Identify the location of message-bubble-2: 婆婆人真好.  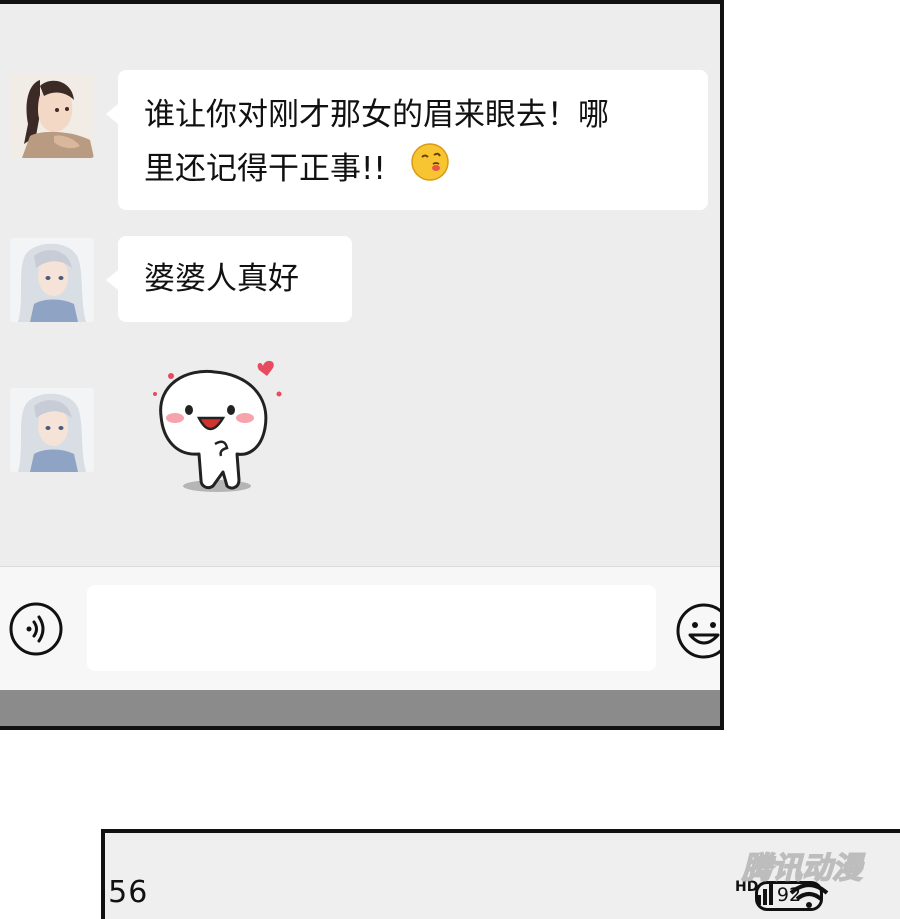
(229, 279).